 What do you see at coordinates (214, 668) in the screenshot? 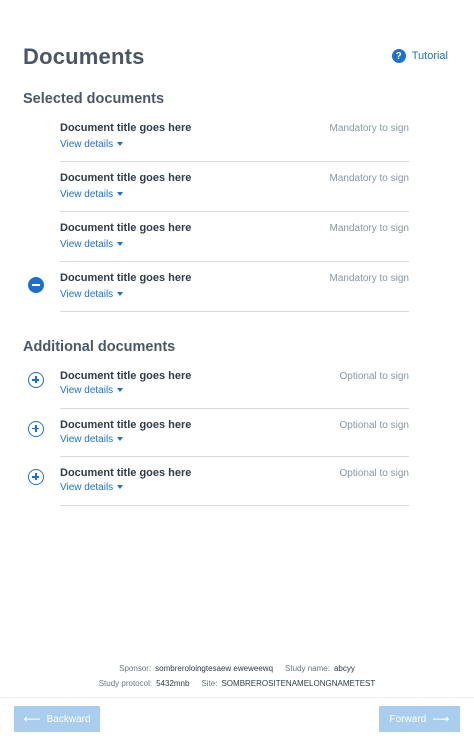
I see `sponsor-value: sombreroloingtesaew eweweewq` at bounding box center [214, 668].